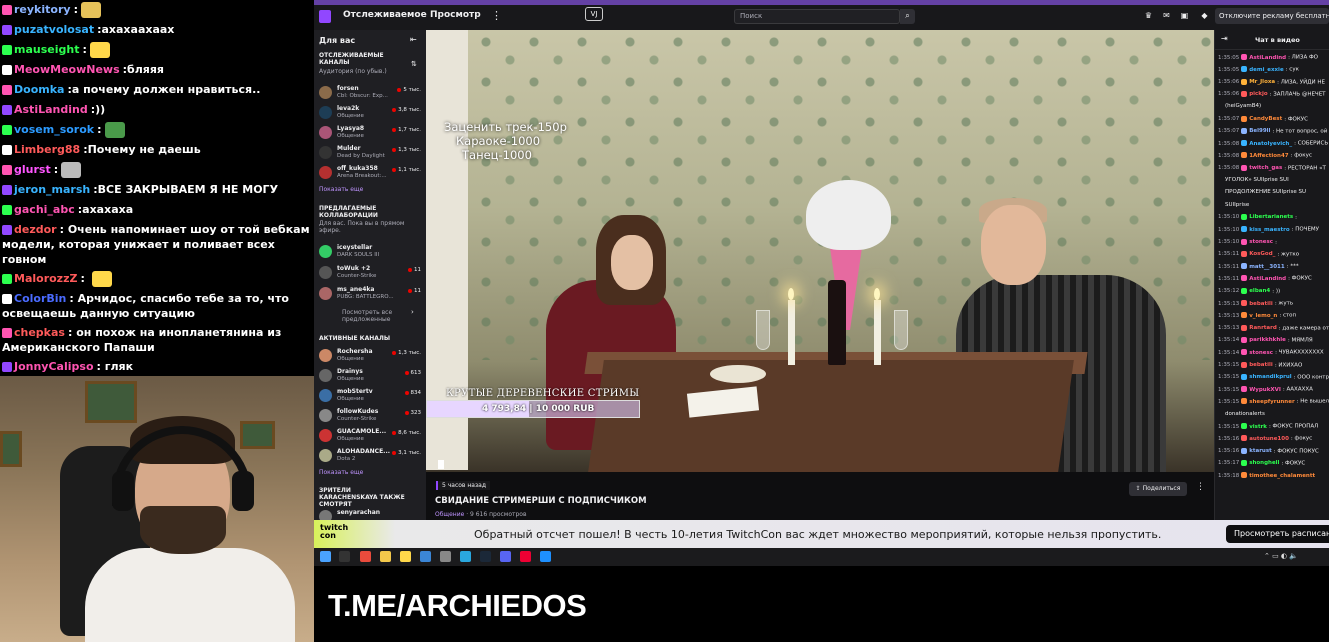 This screenshot has height=642, width=1329. Describe the element at coordinates (406, 150) in the screenshot. I see `viewer-count: 1,3 тыс.` at that location.